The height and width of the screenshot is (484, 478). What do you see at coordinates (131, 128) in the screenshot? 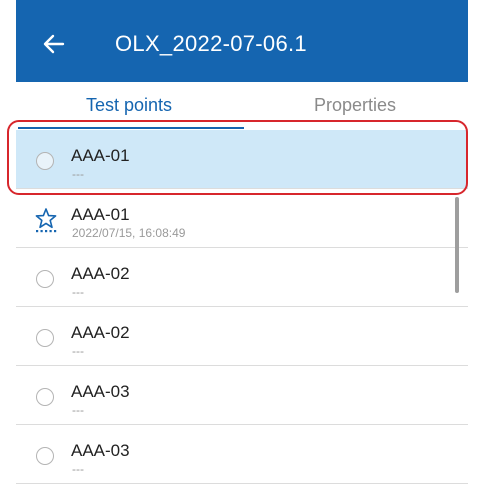
I see `active-tab-indicator` at bounding box center [131, 128].